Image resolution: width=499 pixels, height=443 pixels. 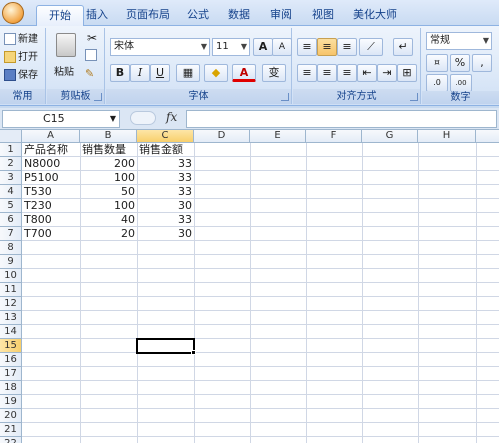 I want to click on cell-a5: T230, so click(x=52, y=206).